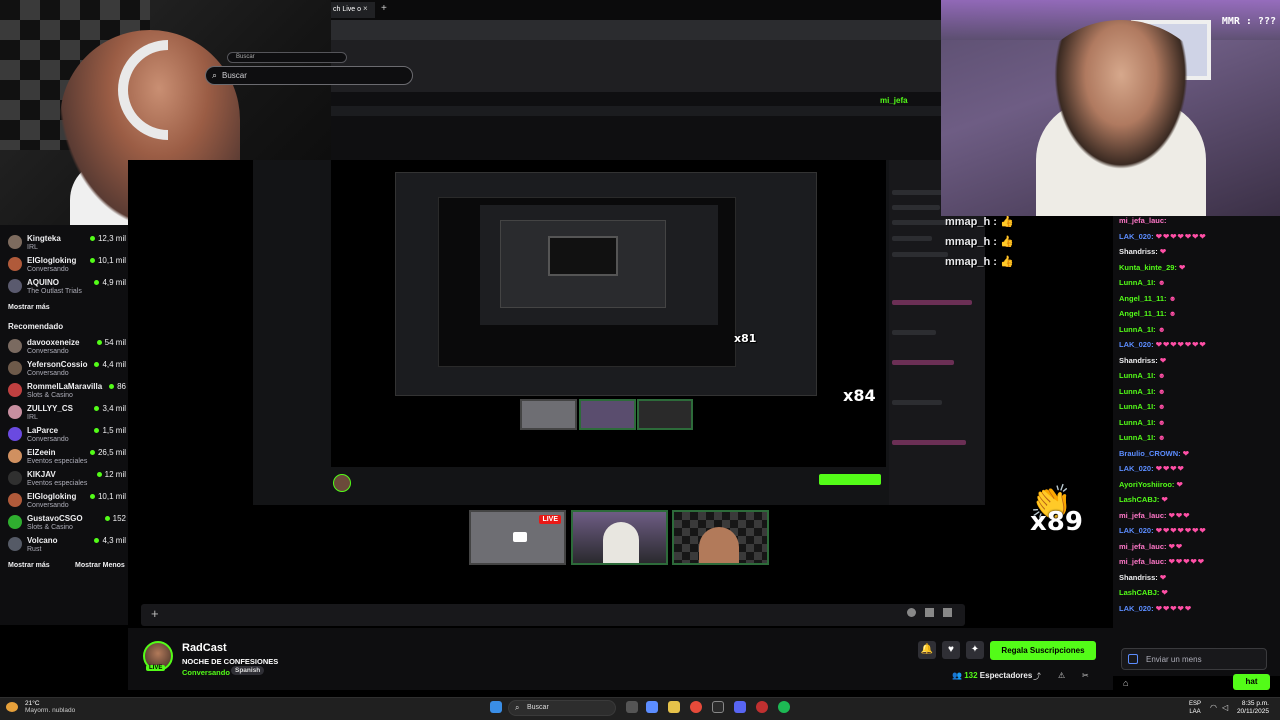 Image resolution: width=1280 pixels, height=720 pixels. What do you see at coordinates (57, 364) in the screenshot?
I see `channel-name: YefersonCossio` at bounding box center [57, 364].